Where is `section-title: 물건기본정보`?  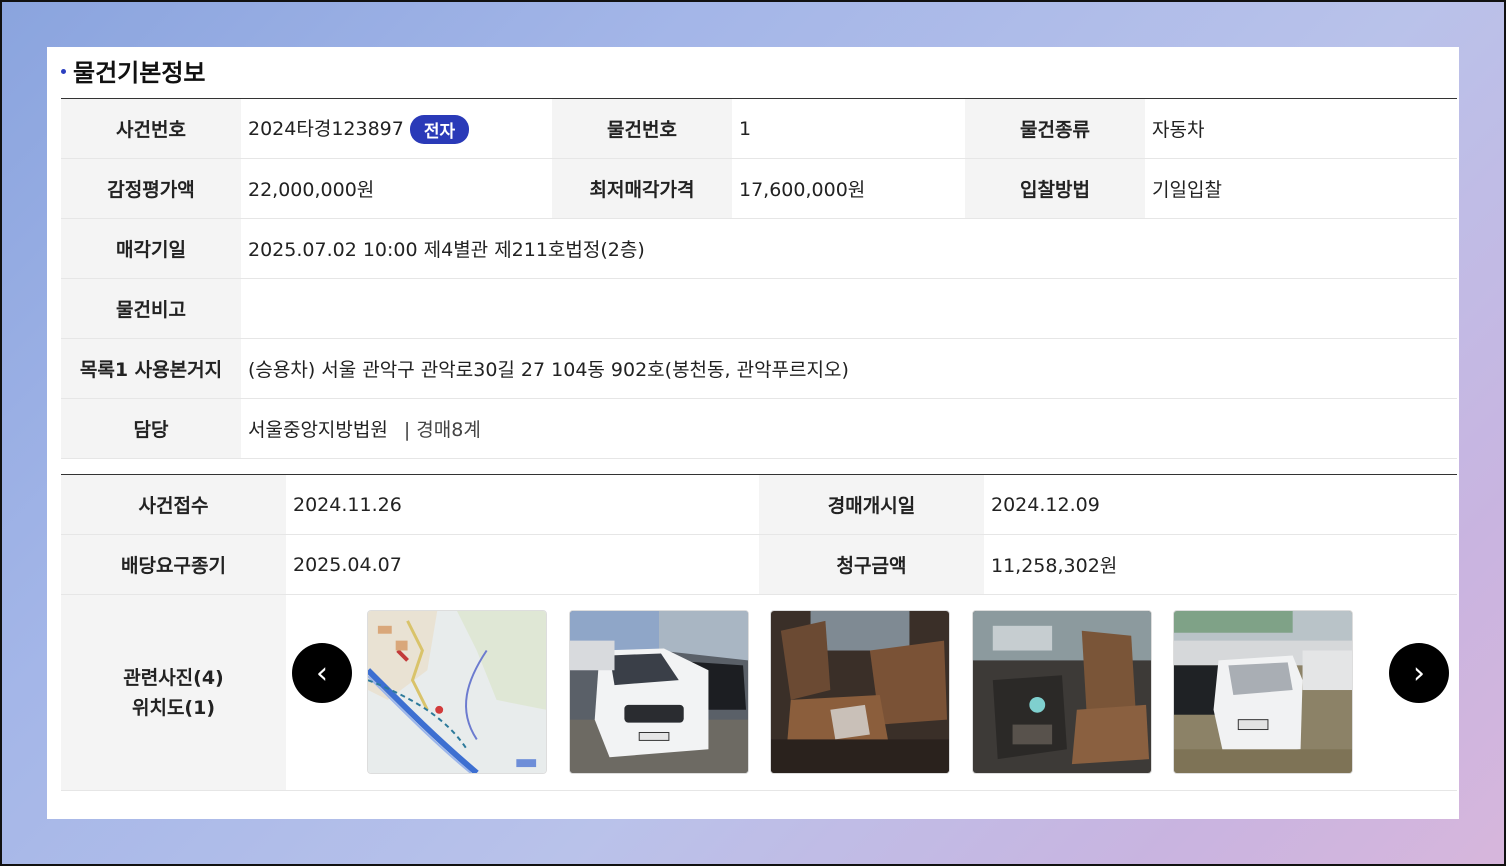 section-title: 물건기본정보 is located at coordinates (133, 71).